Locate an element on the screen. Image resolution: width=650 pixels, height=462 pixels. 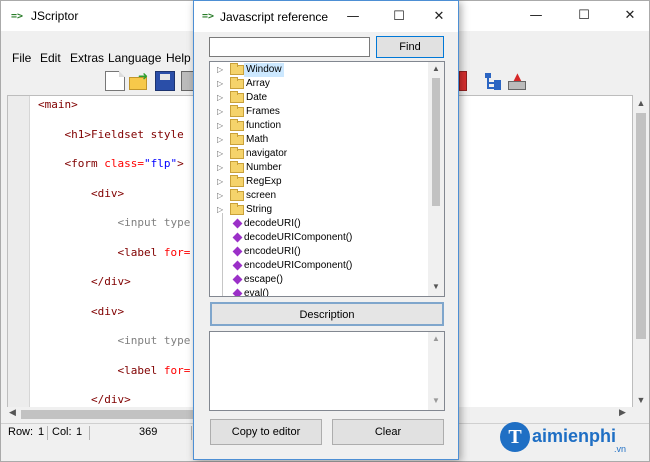
watermark-logo: T aimienphi .vn is located at coordinates (572, 438).